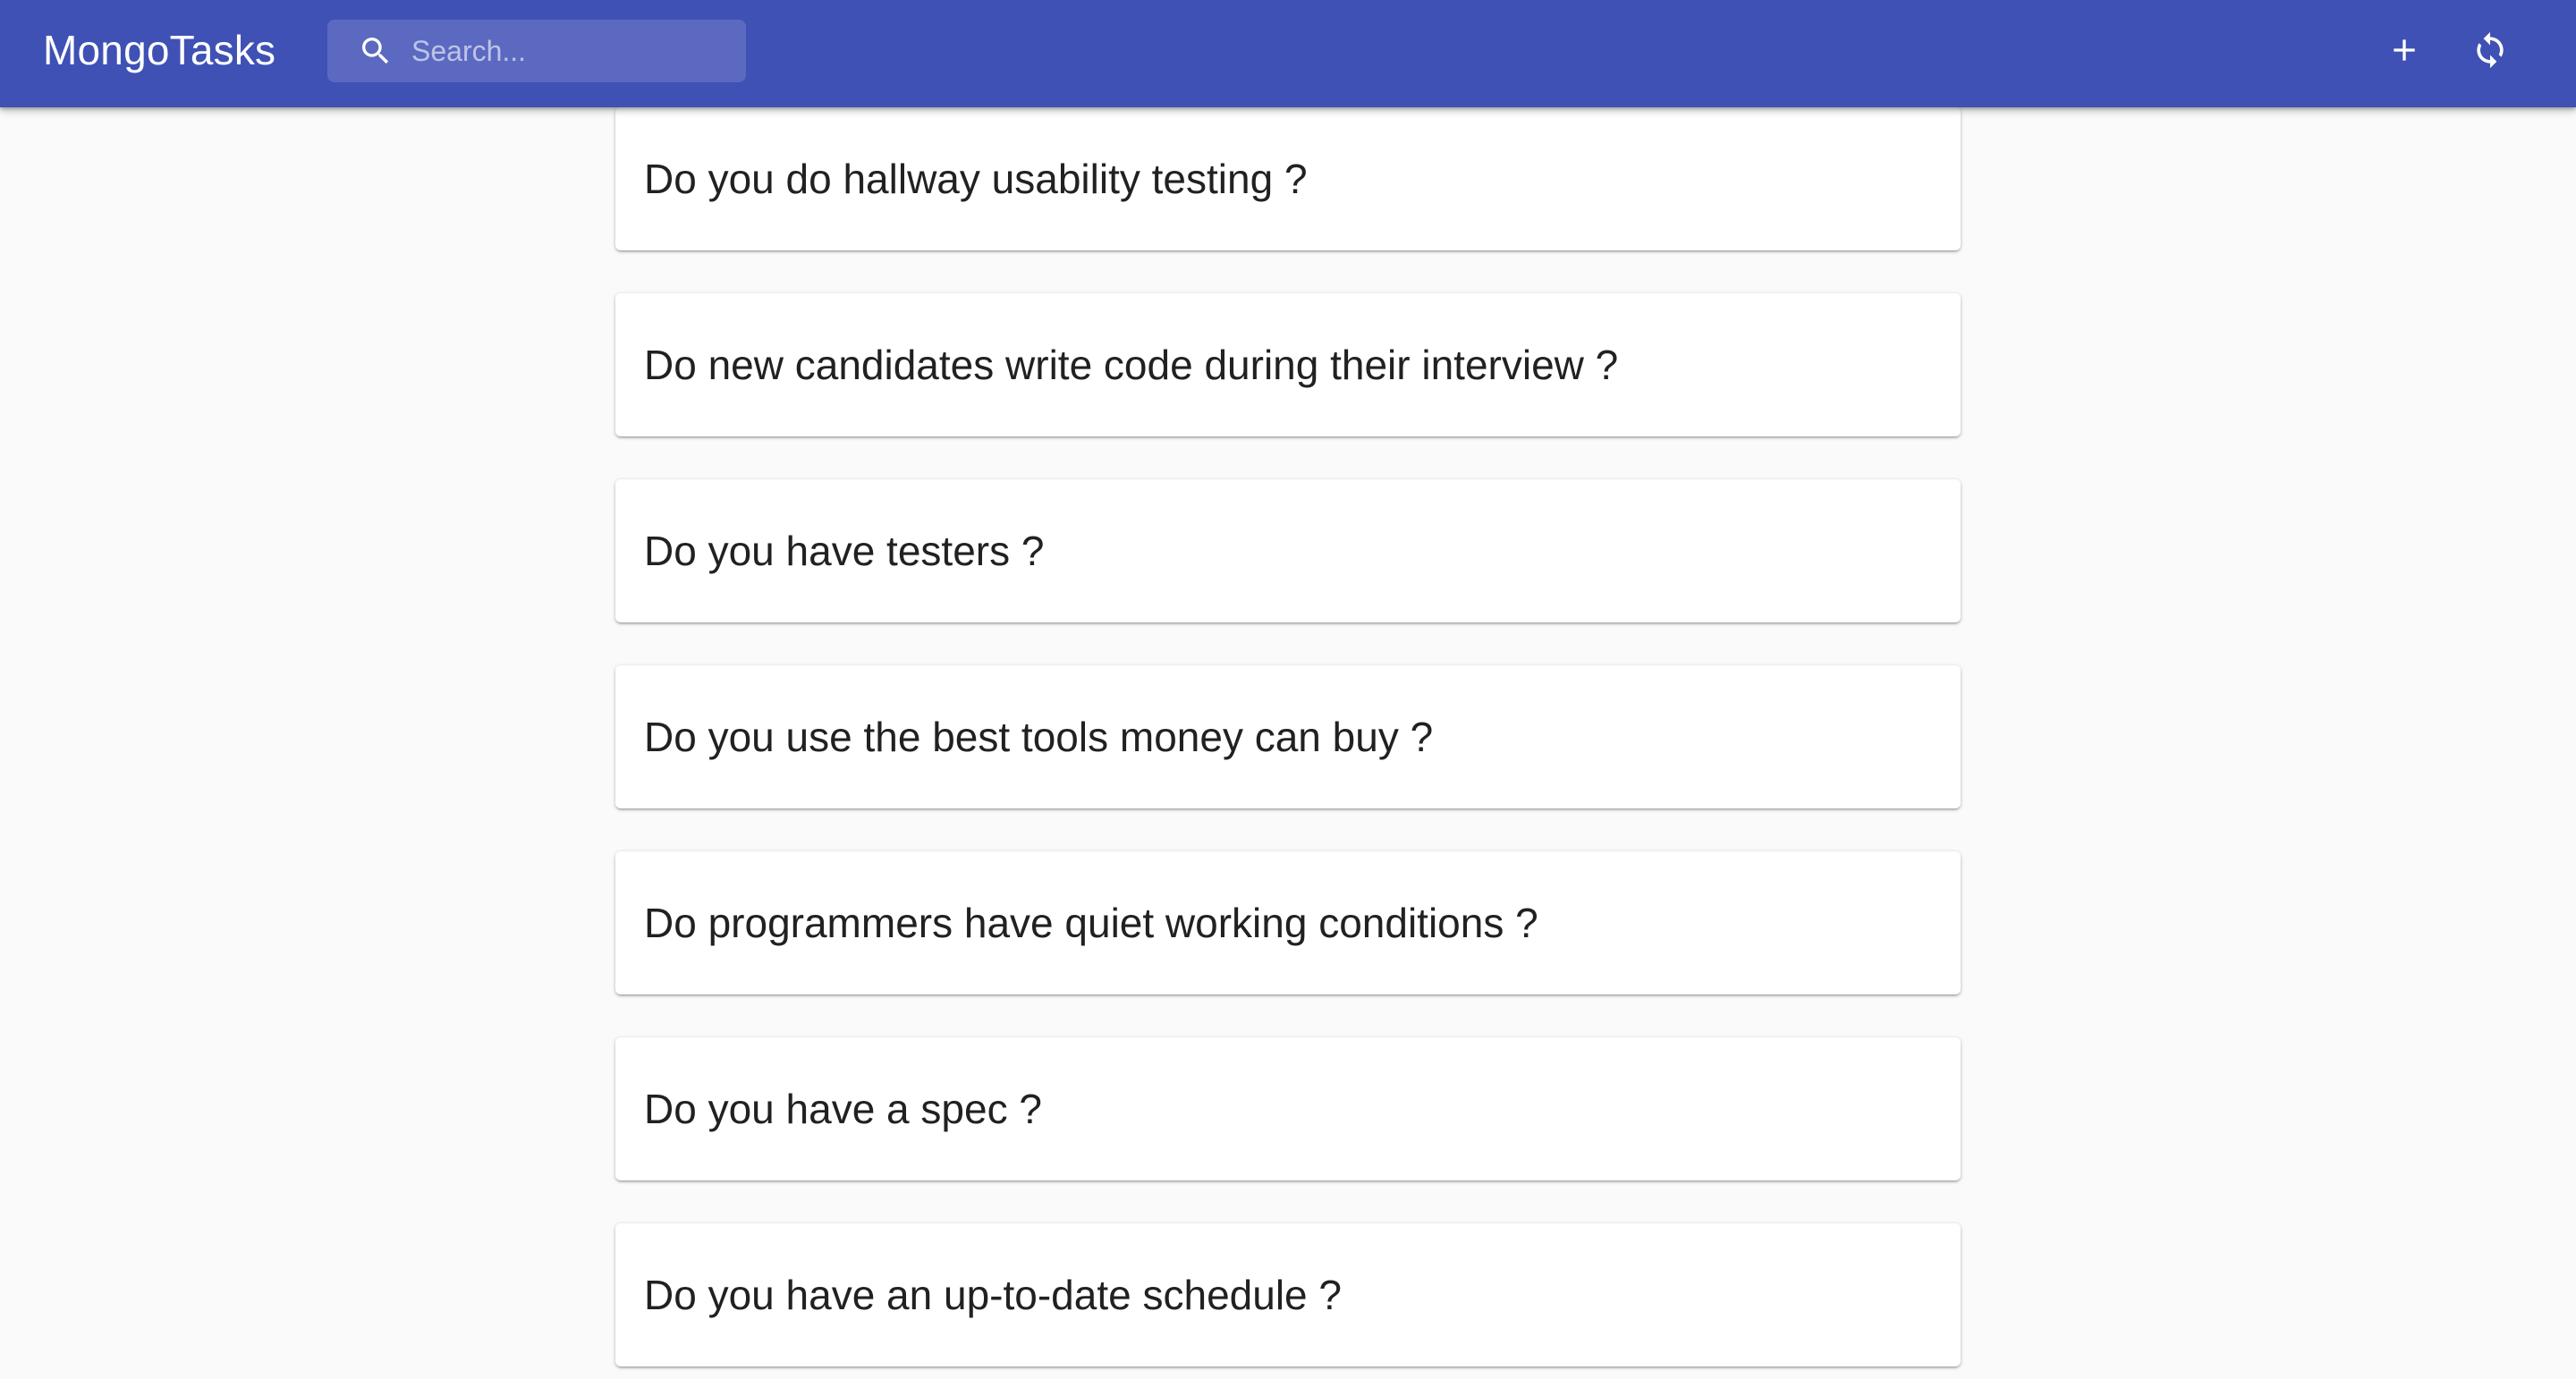 Image resolution: width=2576 pixels, height=1379 pixels. I want to click on plus-icon, so click(2404, 50).